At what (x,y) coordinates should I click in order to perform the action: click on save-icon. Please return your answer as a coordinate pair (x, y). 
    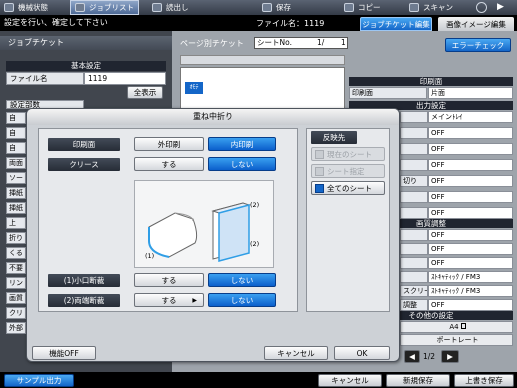
    Looking at the image, I should click on (267, 7).